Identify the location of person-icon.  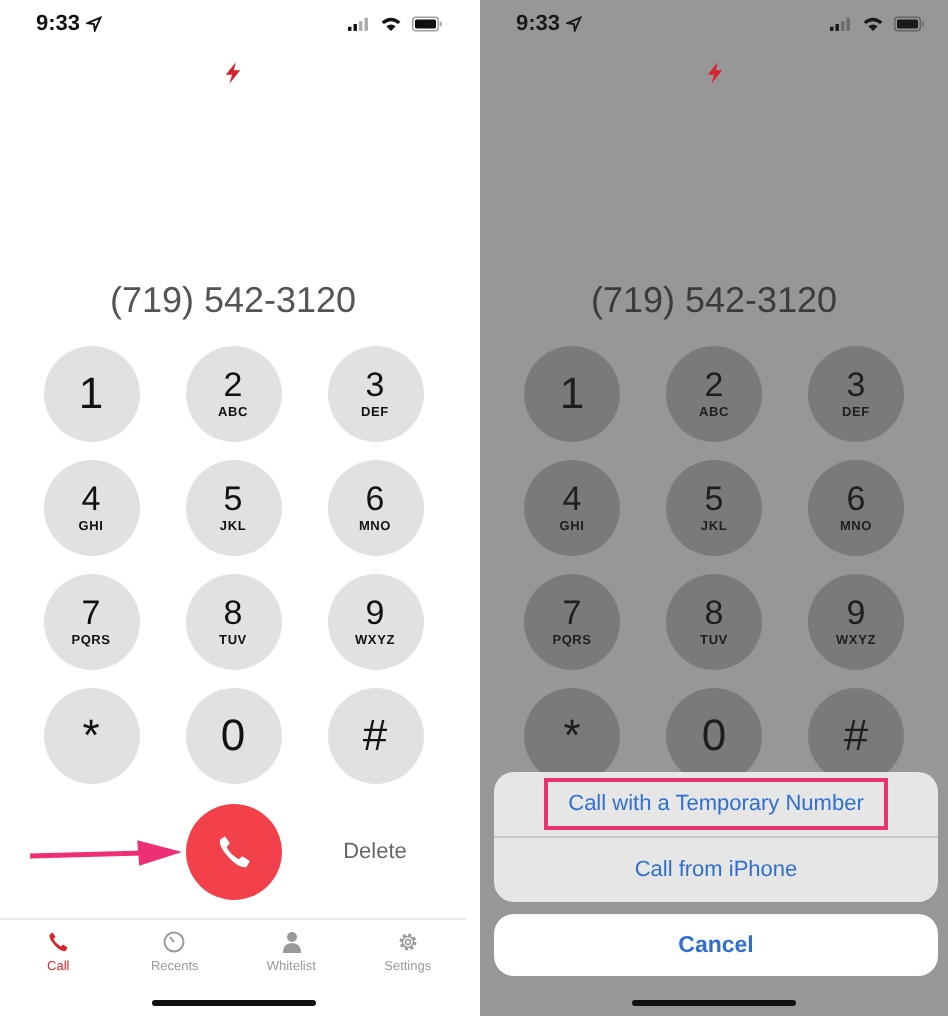
(291, 942).